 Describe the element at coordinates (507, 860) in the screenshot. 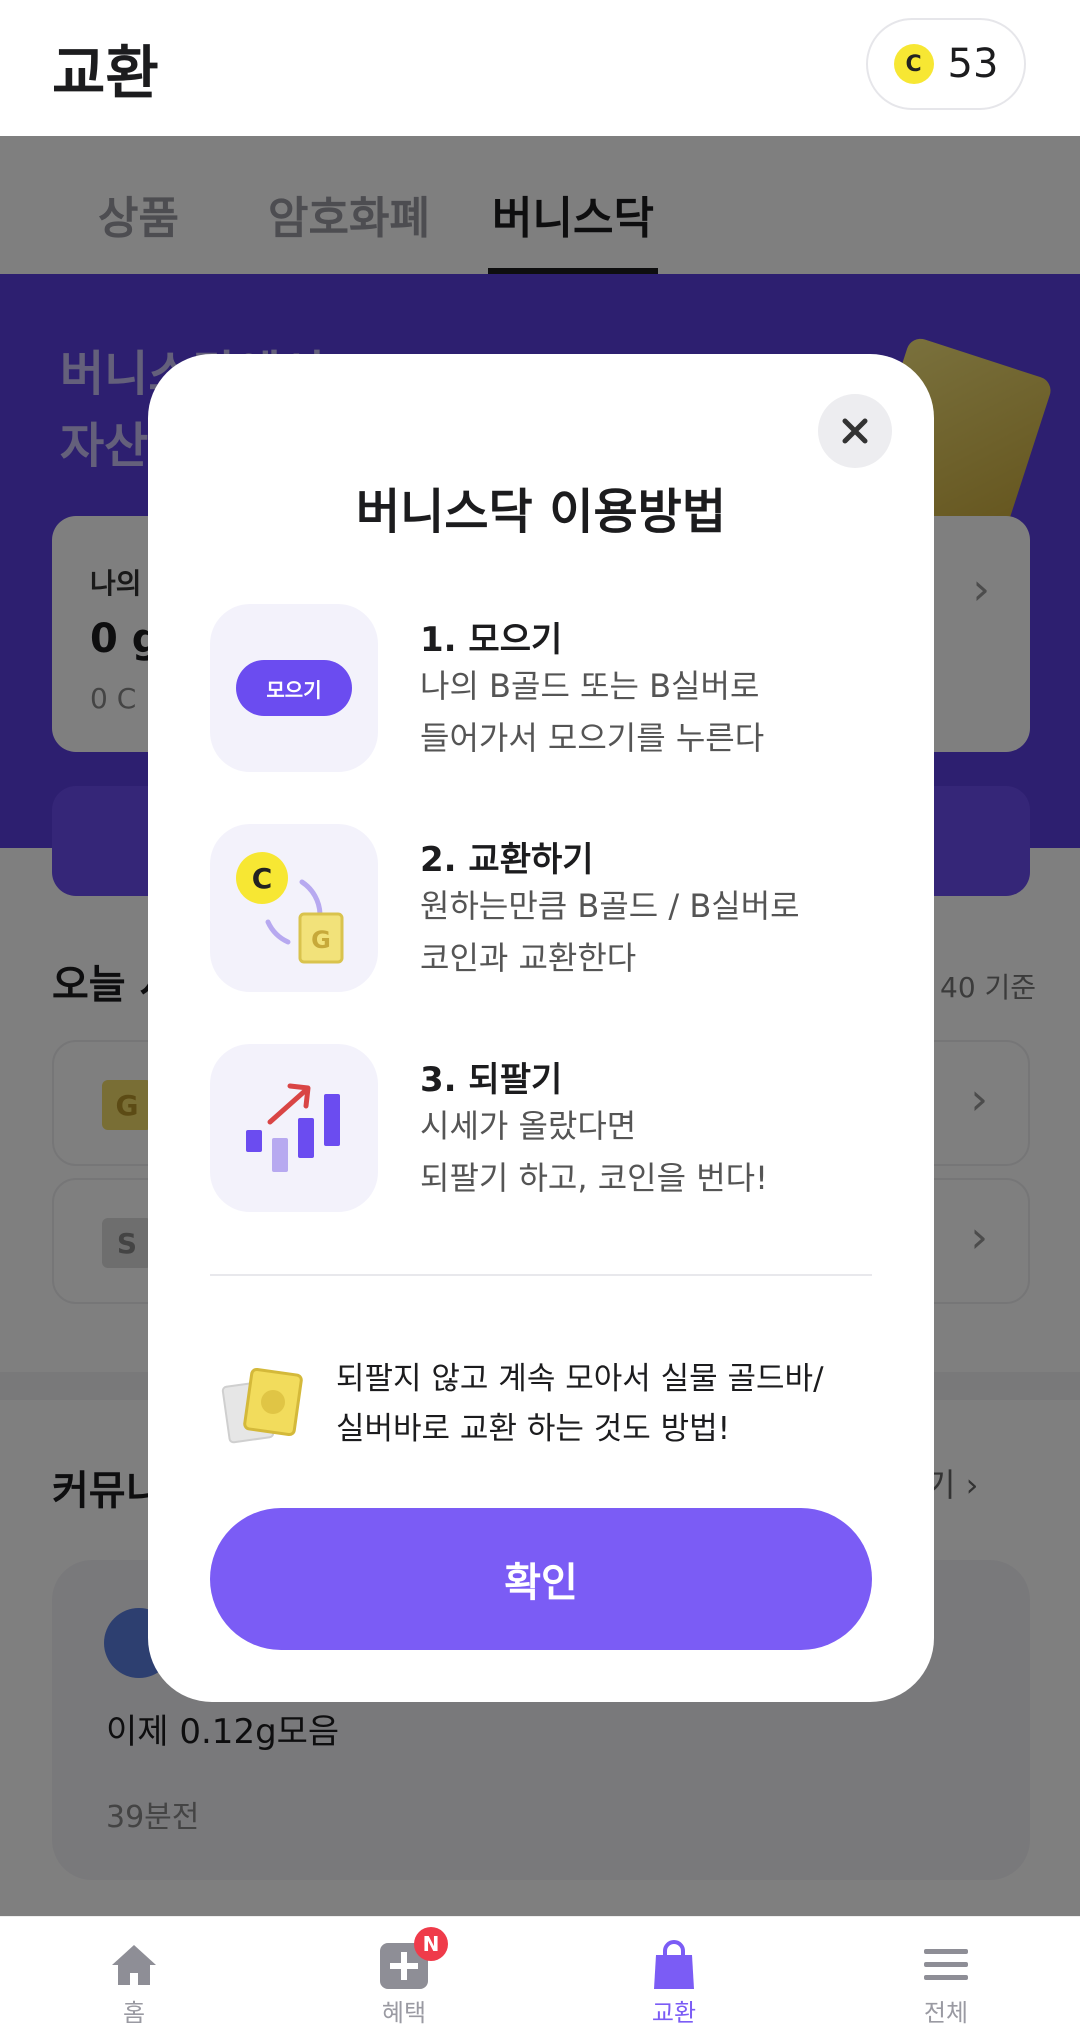

I see `step-title: 2. 교환하기` at that location.